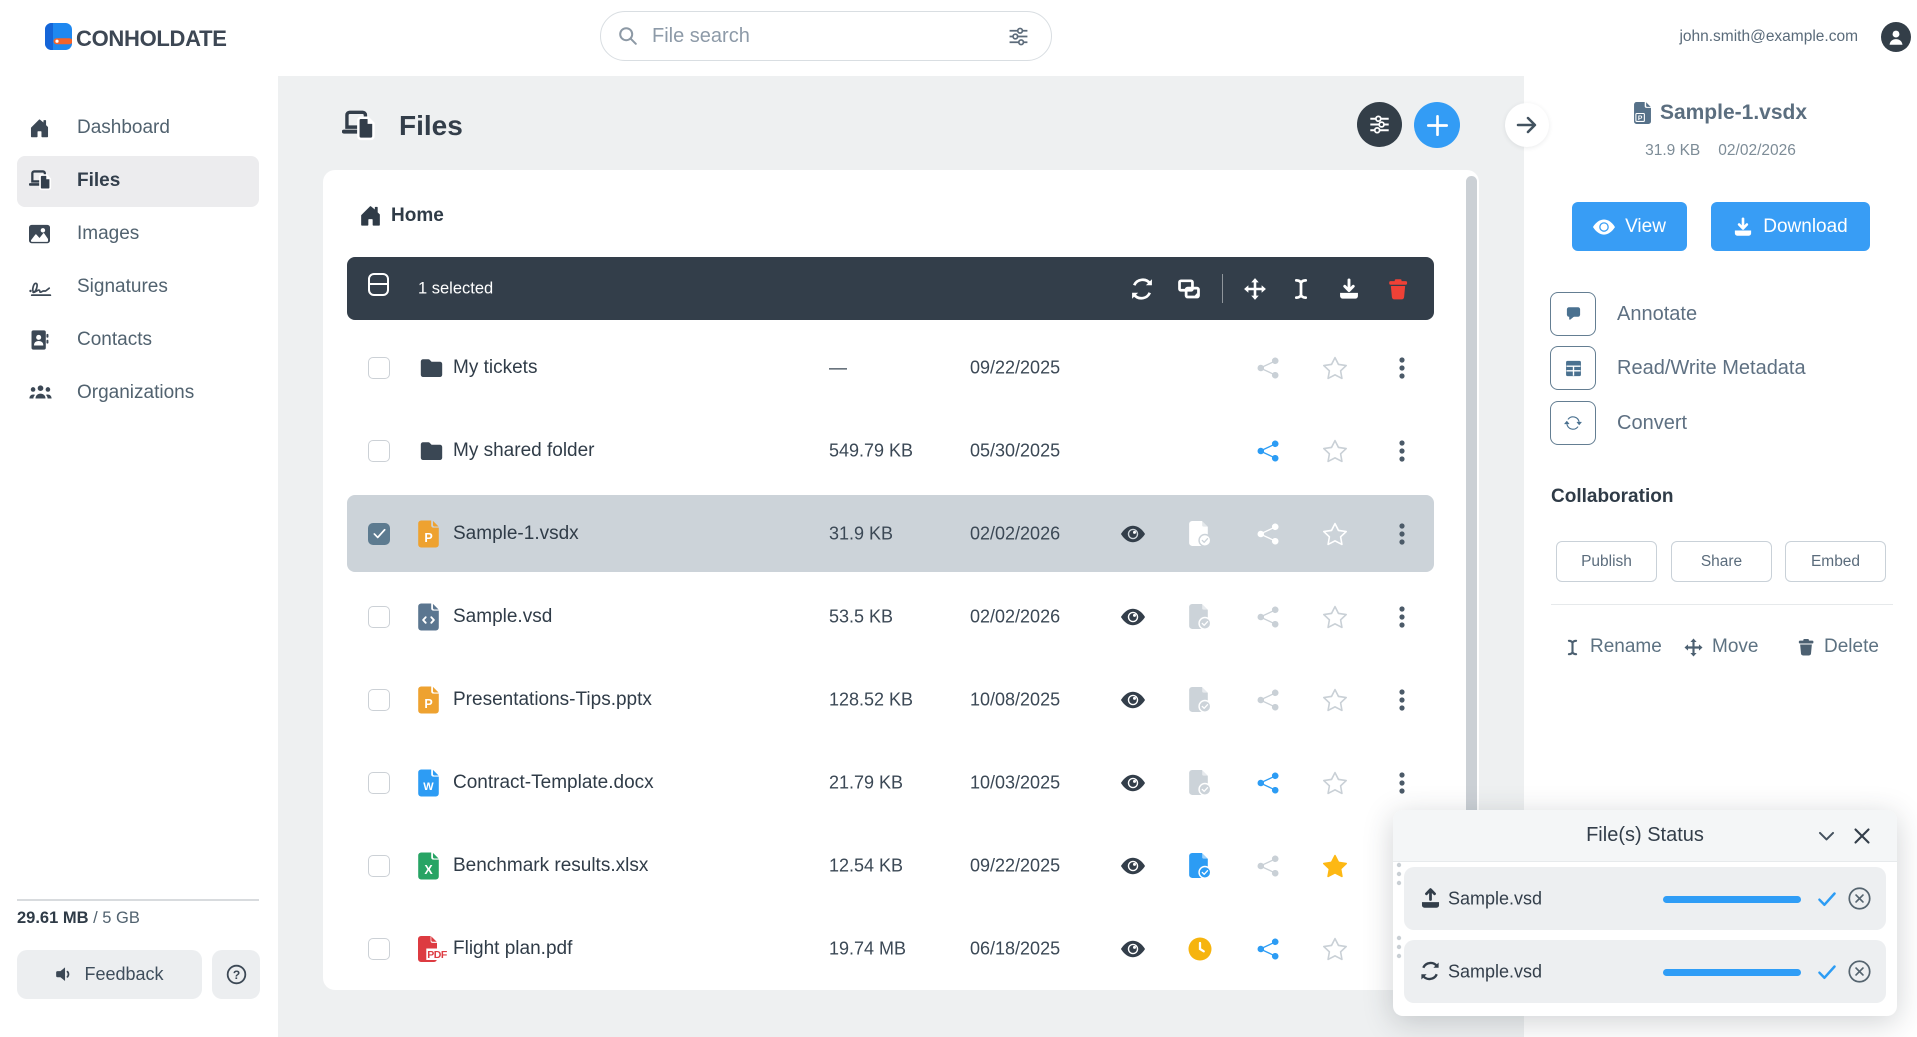  What do you see at coordinates (1640, 118) in the screenshot?
I see `svg-text: P` at bounding box center [1640, 118].